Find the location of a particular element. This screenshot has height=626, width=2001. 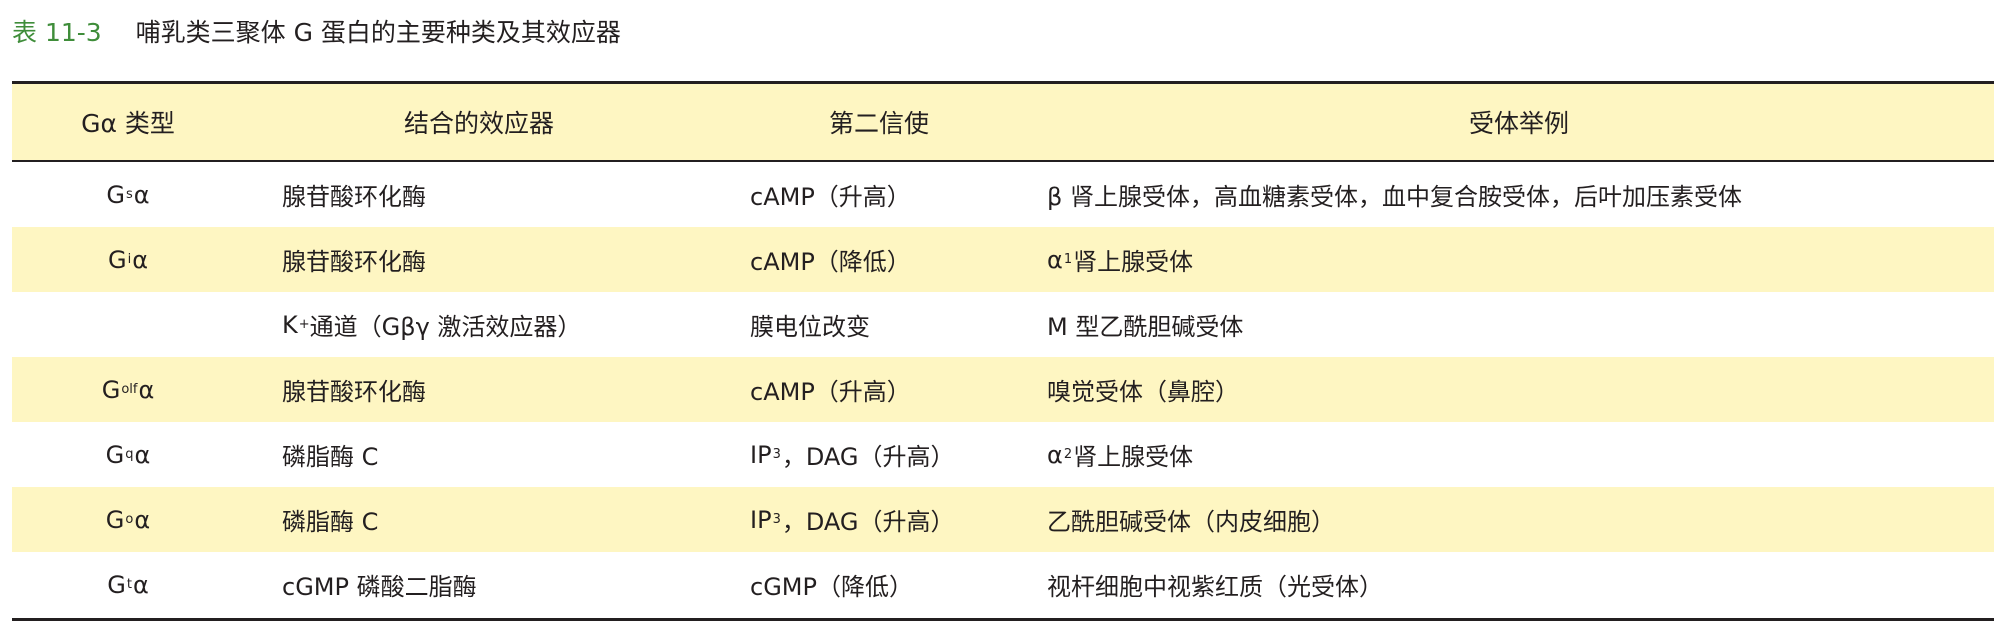

receptor-cell: 视杆细胞中视紫红质（光受体） is located at coordinates (1215, 587).